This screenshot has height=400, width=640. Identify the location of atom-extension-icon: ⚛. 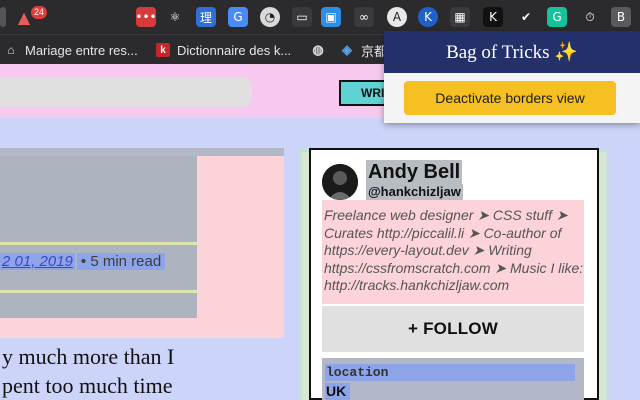
(175, 17).